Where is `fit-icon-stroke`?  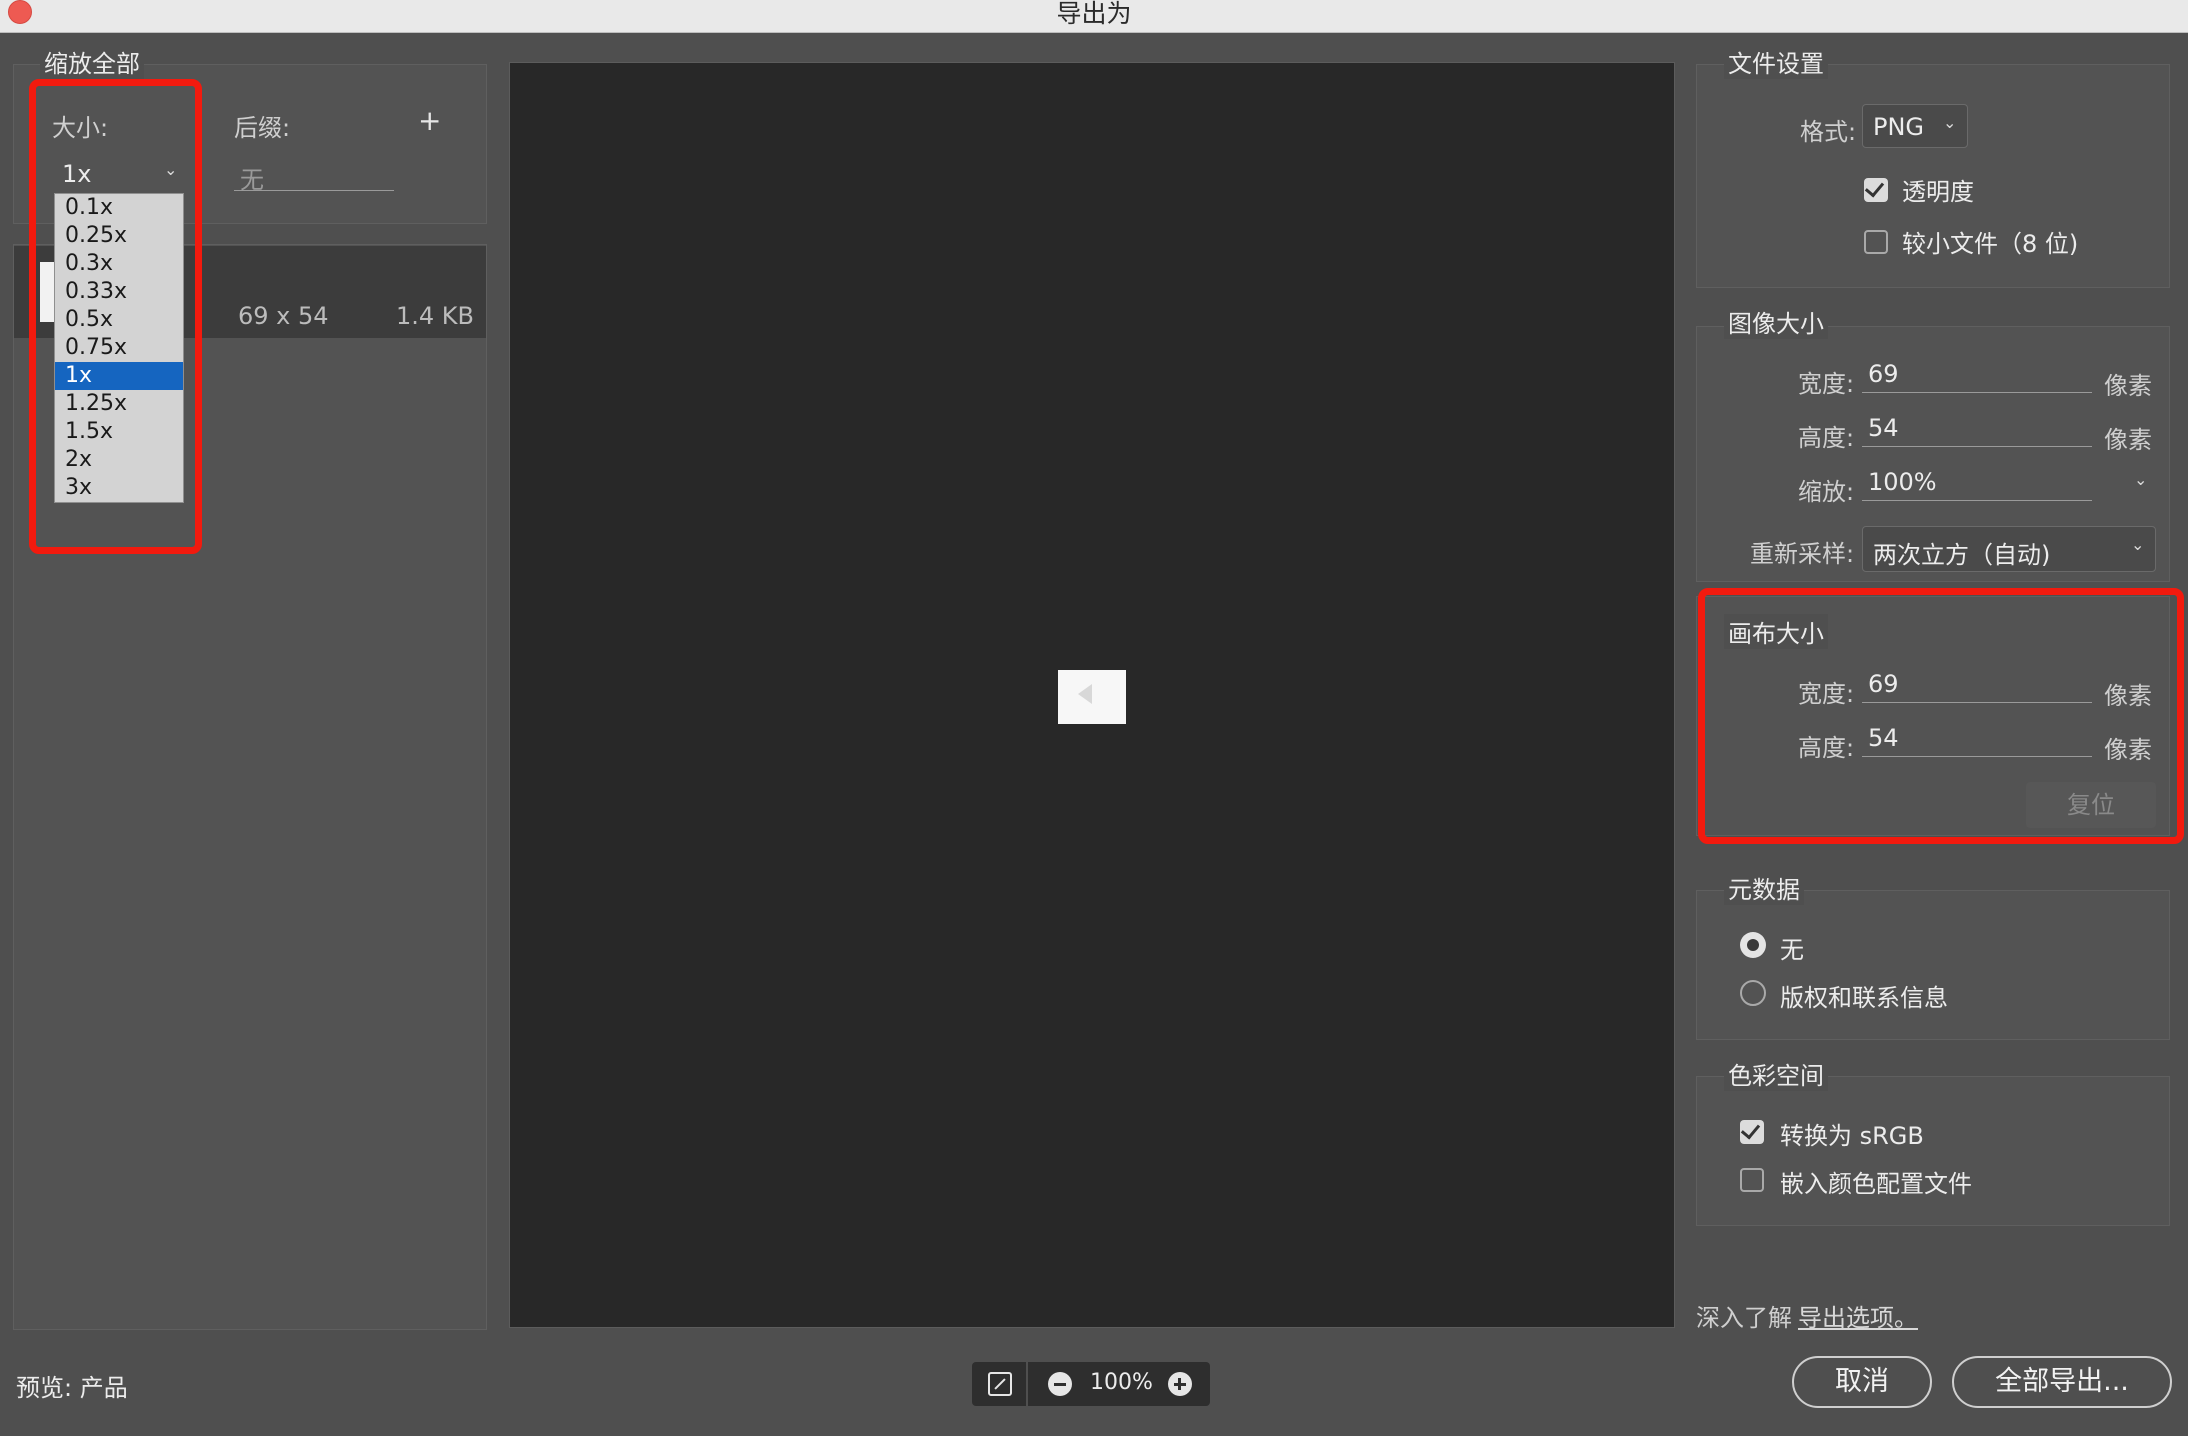
fit-icon-stroke is located at coordinates (1000, 1384).